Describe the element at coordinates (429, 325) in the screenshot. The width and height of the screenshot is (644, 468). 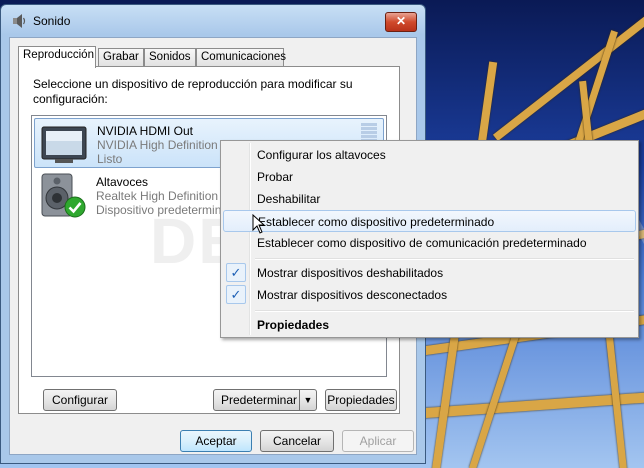
I see `menu-item-properties: Propiedades` at that location.